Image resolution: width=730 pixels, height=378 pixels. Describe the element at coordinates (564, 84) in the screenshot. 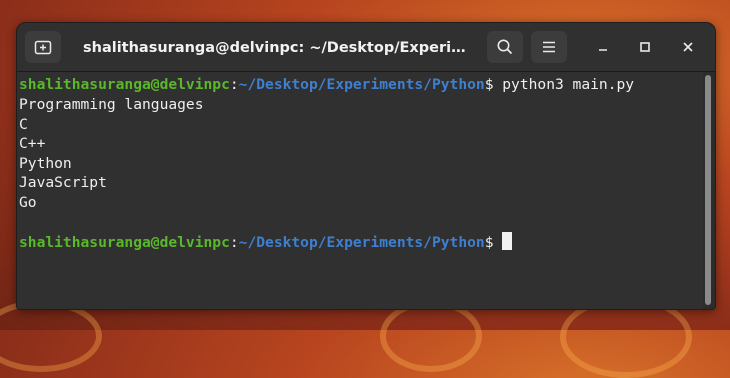

I see `command-text: python3 main.py` at that location.